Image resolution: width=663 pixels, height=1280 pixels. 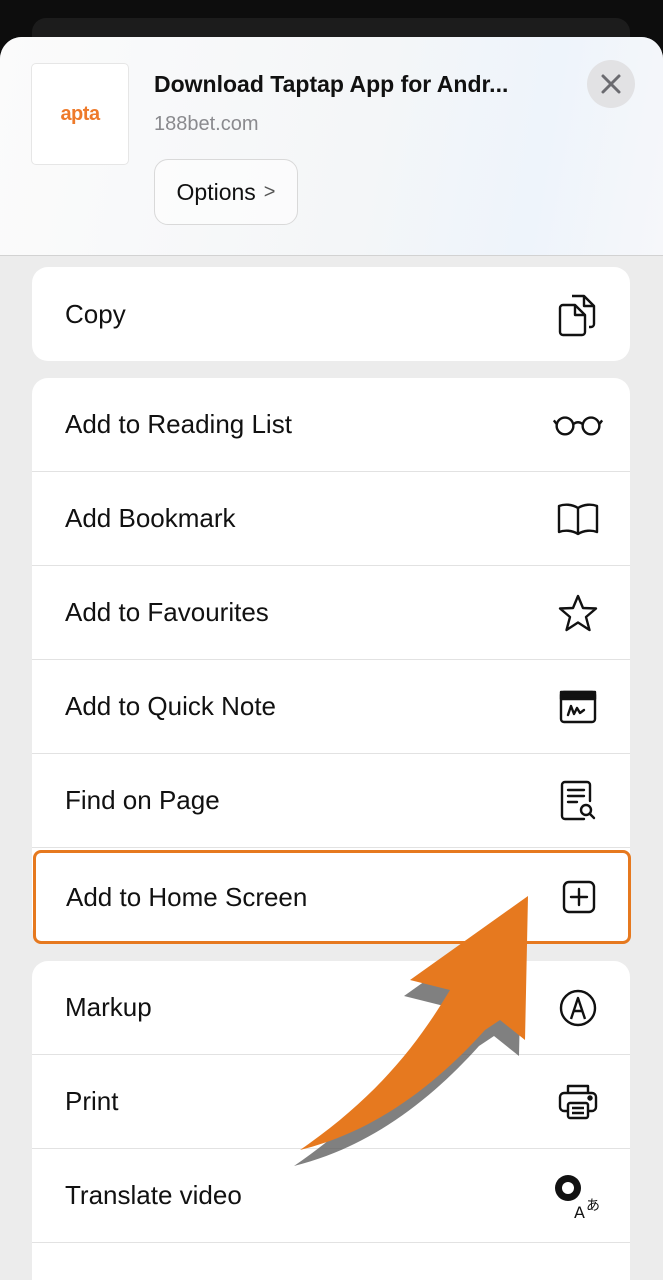 What do you see at coordinates (216, 191) in the screenshot?
I see `options-label: Options` at bounding box center [216, 191].